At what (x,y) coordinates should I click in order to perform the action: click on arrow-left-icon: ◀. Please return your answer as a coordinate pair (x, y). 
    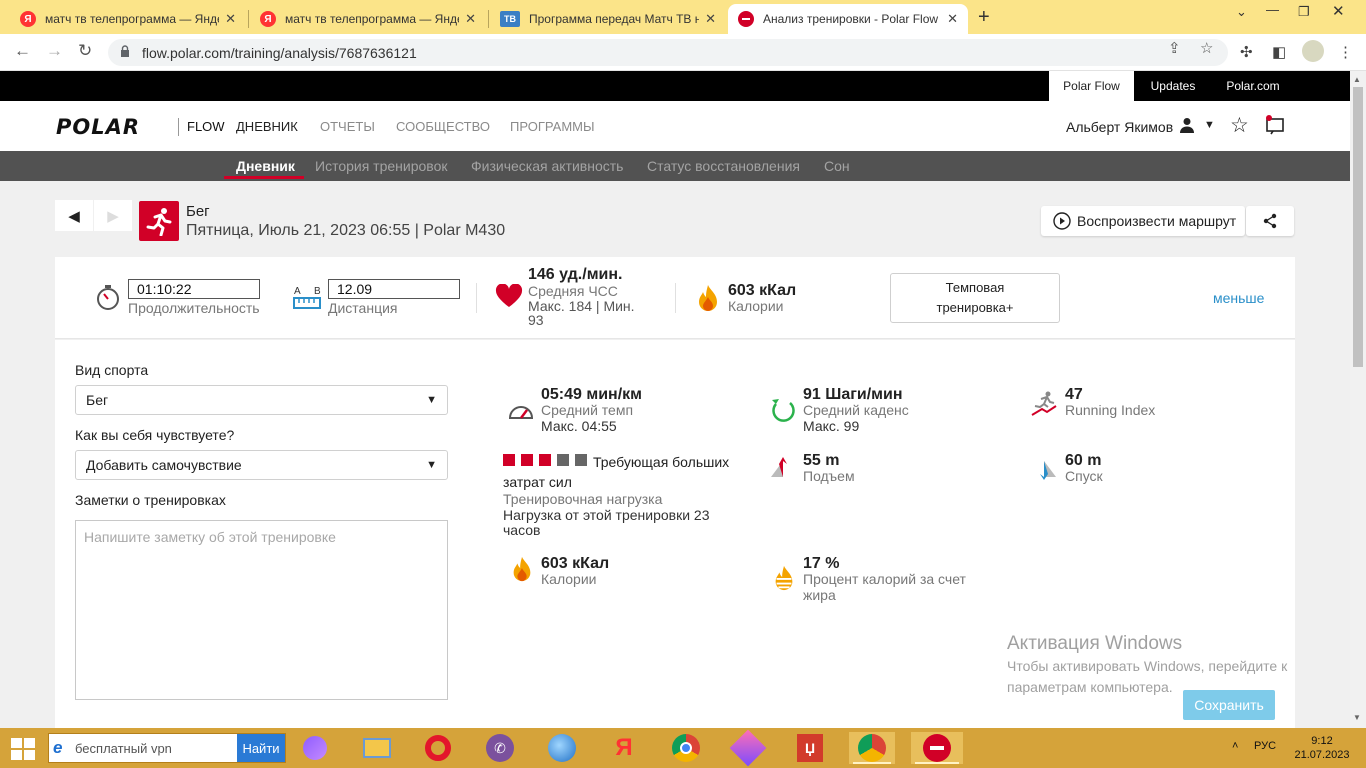
    Looking at the image, I should click on (74, 216).